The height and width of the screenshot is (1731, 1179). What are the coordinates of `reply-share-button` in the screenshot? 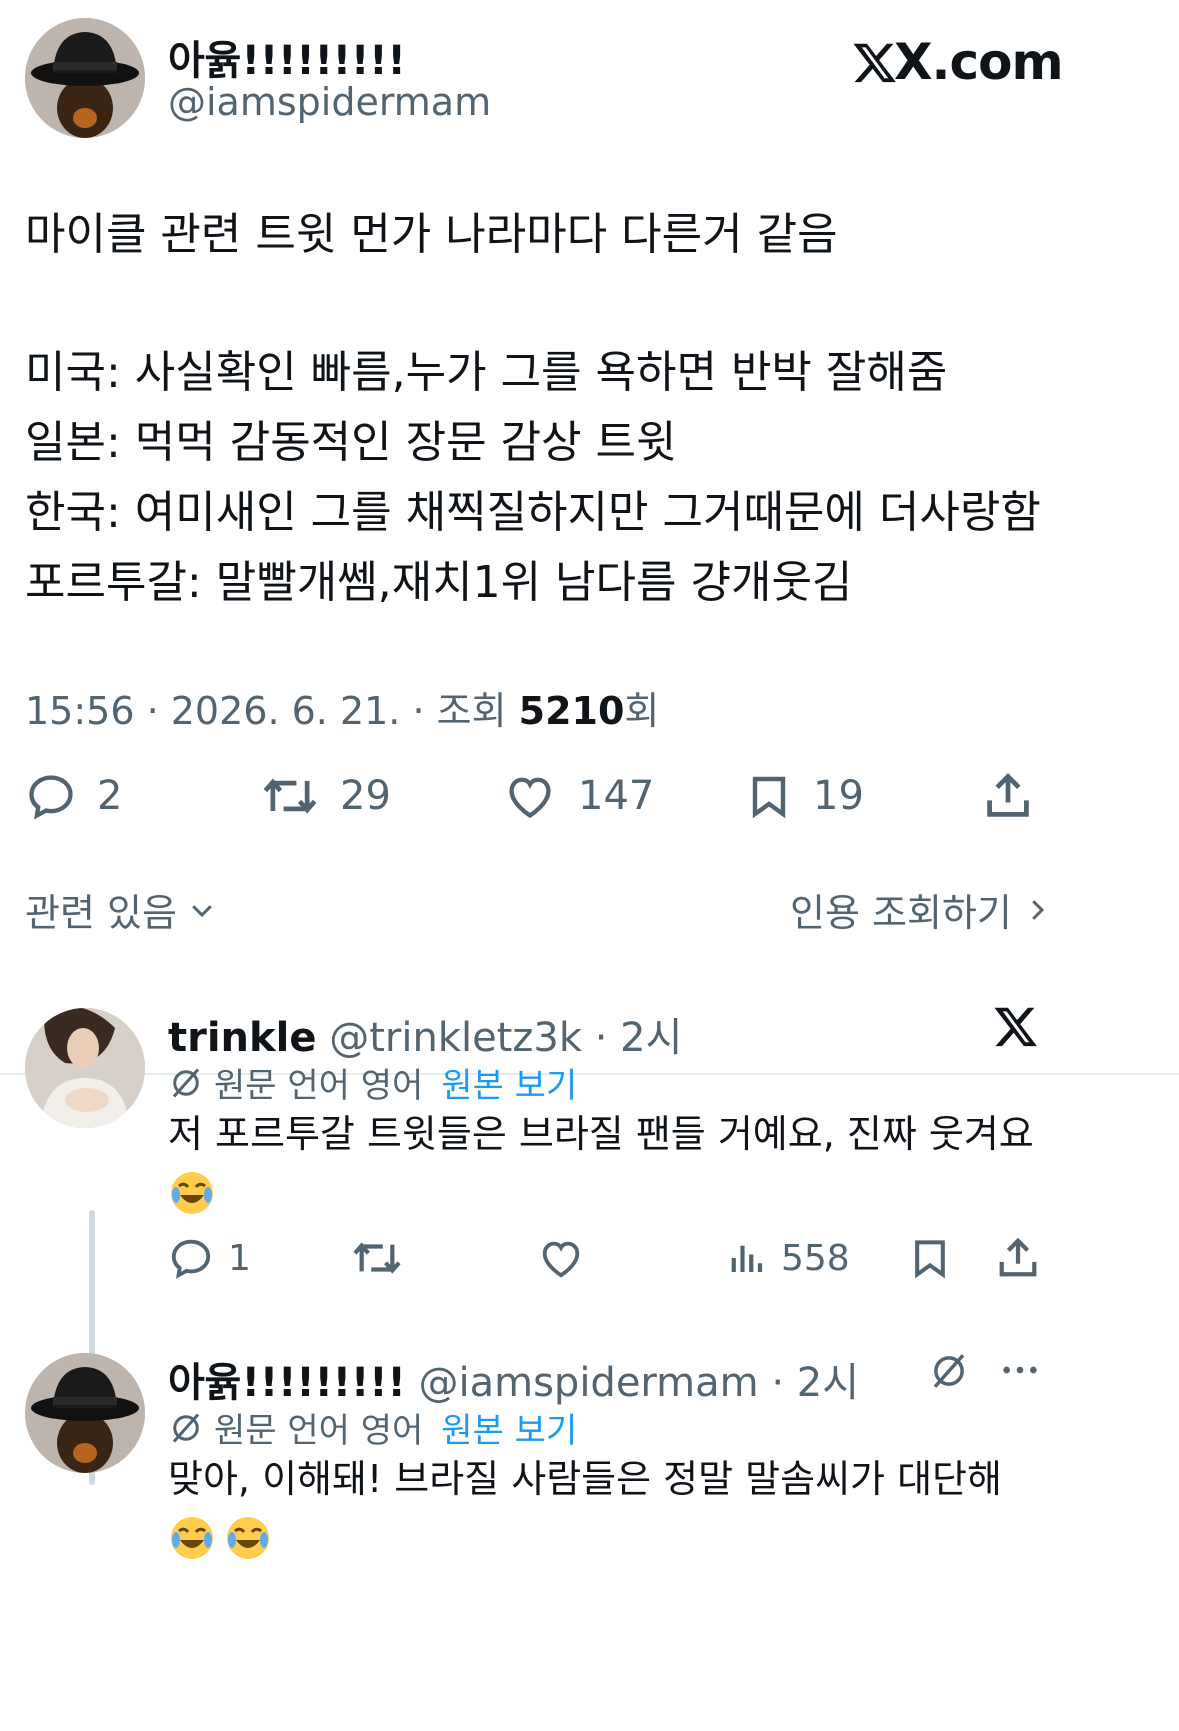 It's located at (1018, 1260).